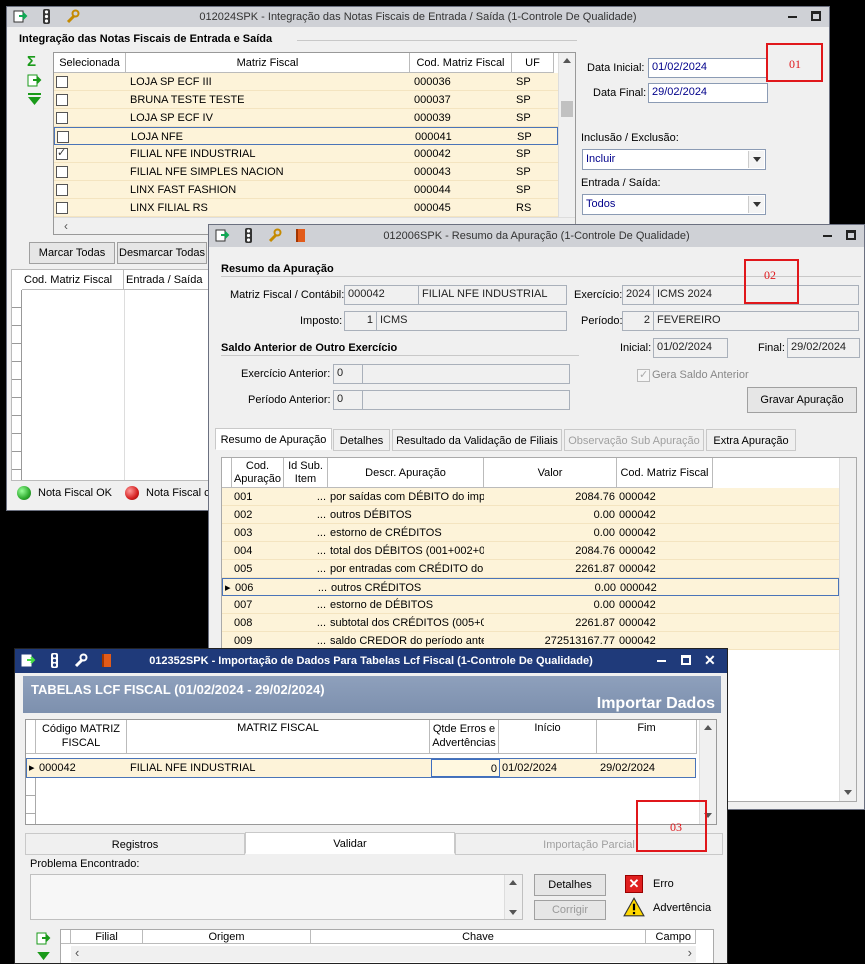 Image resolution: width=865 pixels, height=964 pixels. I want to click on periodo-anterior-cod: 0, so click(348, 400).